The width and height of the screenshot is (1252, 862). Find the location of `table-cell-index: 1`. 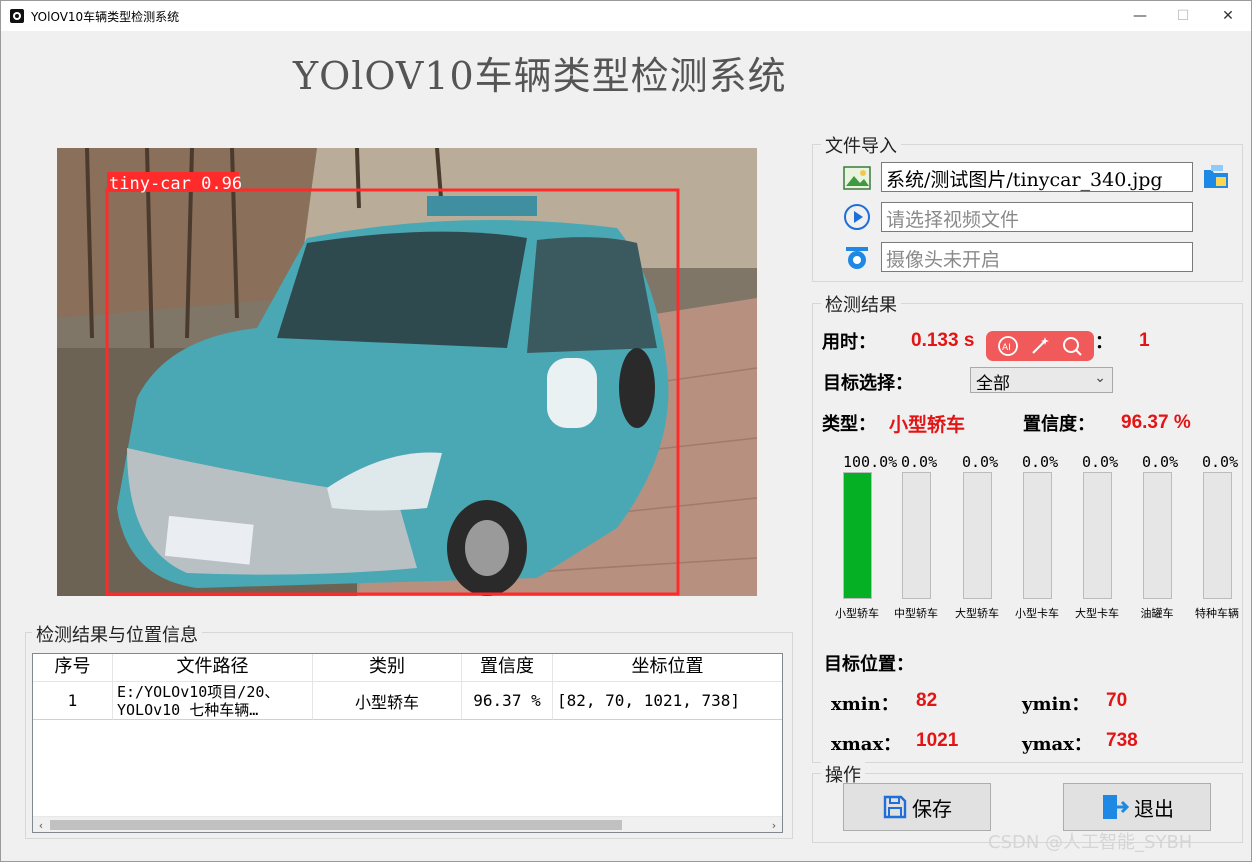

table-cell-index: 1 is located at coordinates (73, 701).